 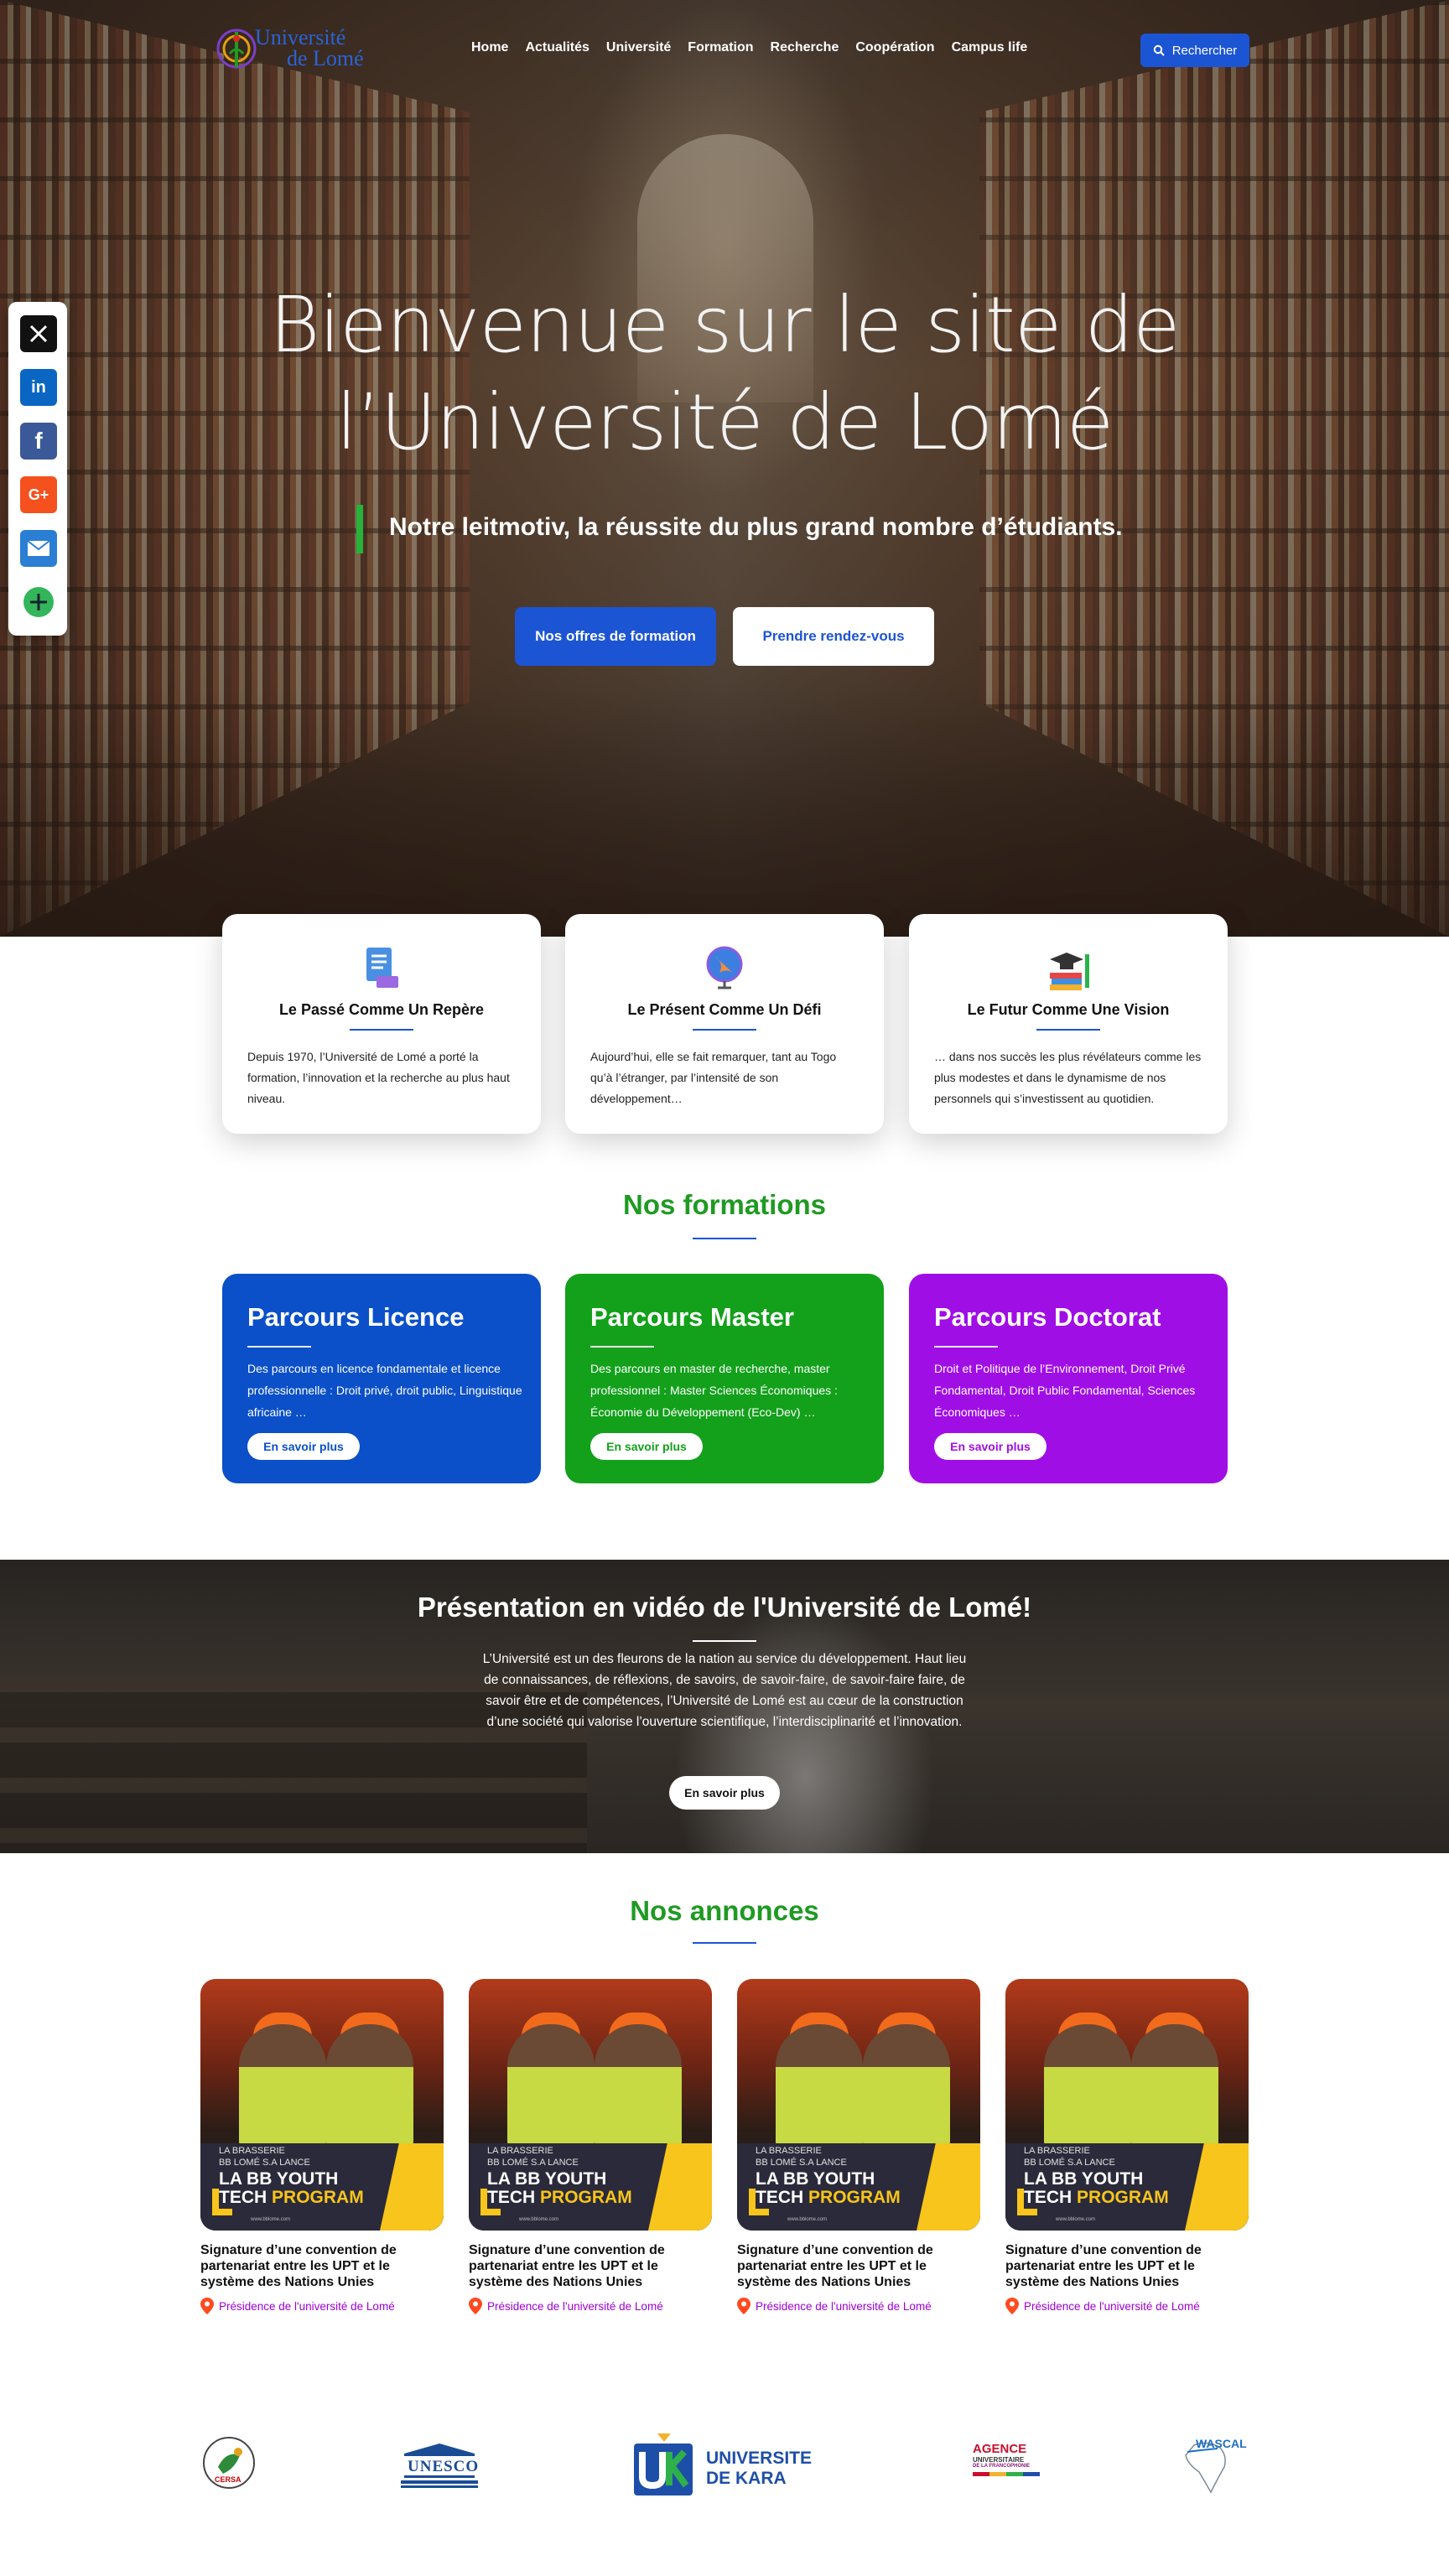 I want to click on google-plus-icon: G+, so click(x=38, y=495).